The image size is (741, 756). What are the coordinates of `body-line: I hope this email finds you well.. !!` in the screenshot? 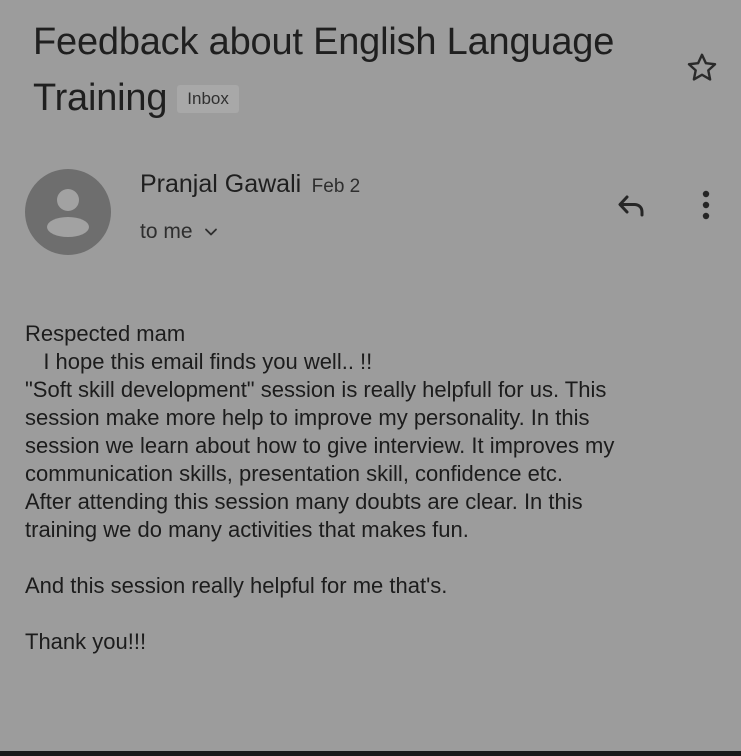 It's located at (199, 361).